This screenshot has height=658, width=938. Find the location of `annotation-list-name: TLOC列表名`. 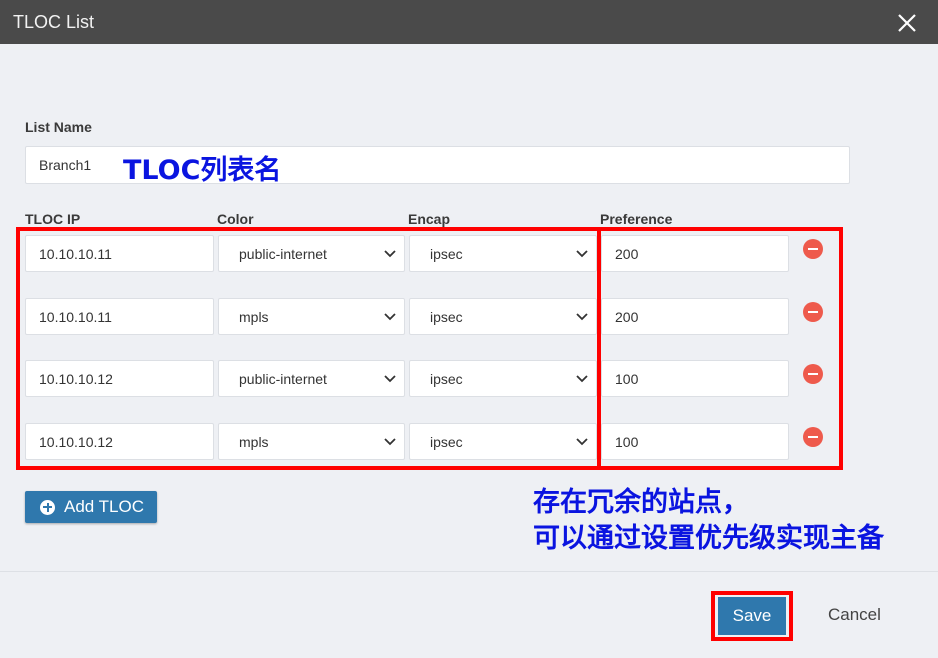

annotation-list-name: TLOC列表名 is located at coordinates (202, 170).